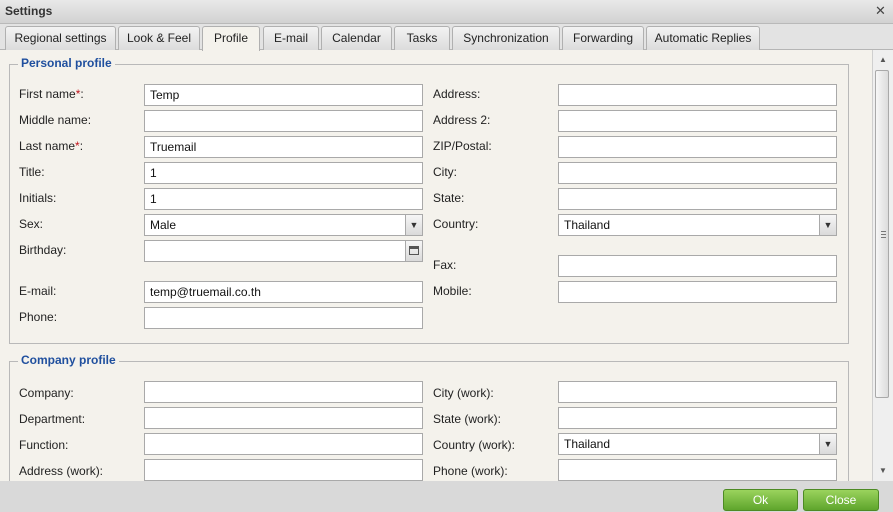 Image resolution: width=893 pixels, height=512 pixels. I want to click on mobile-field, so click(697, 292).